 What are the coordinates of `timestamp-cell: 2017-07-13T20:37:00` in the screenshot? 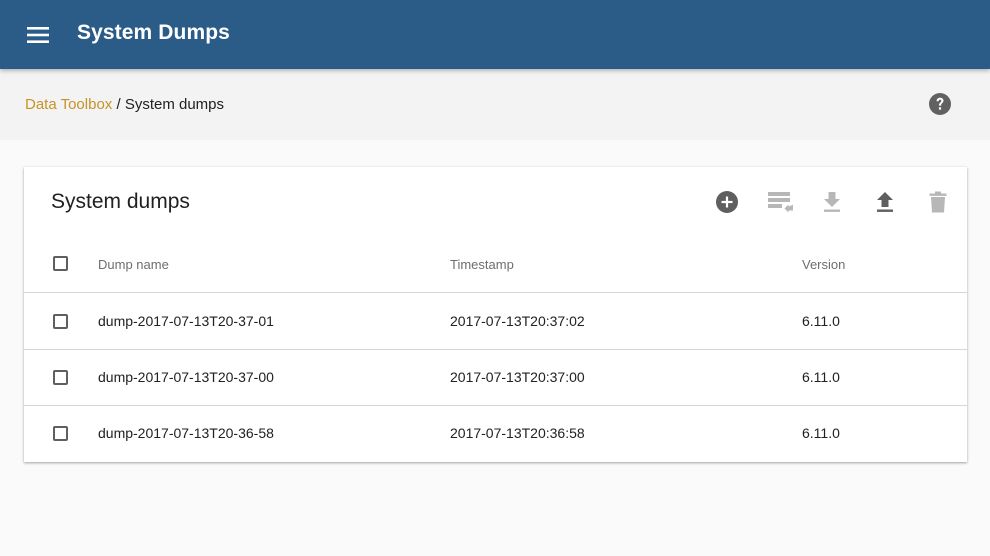 It's located at (517, 377).